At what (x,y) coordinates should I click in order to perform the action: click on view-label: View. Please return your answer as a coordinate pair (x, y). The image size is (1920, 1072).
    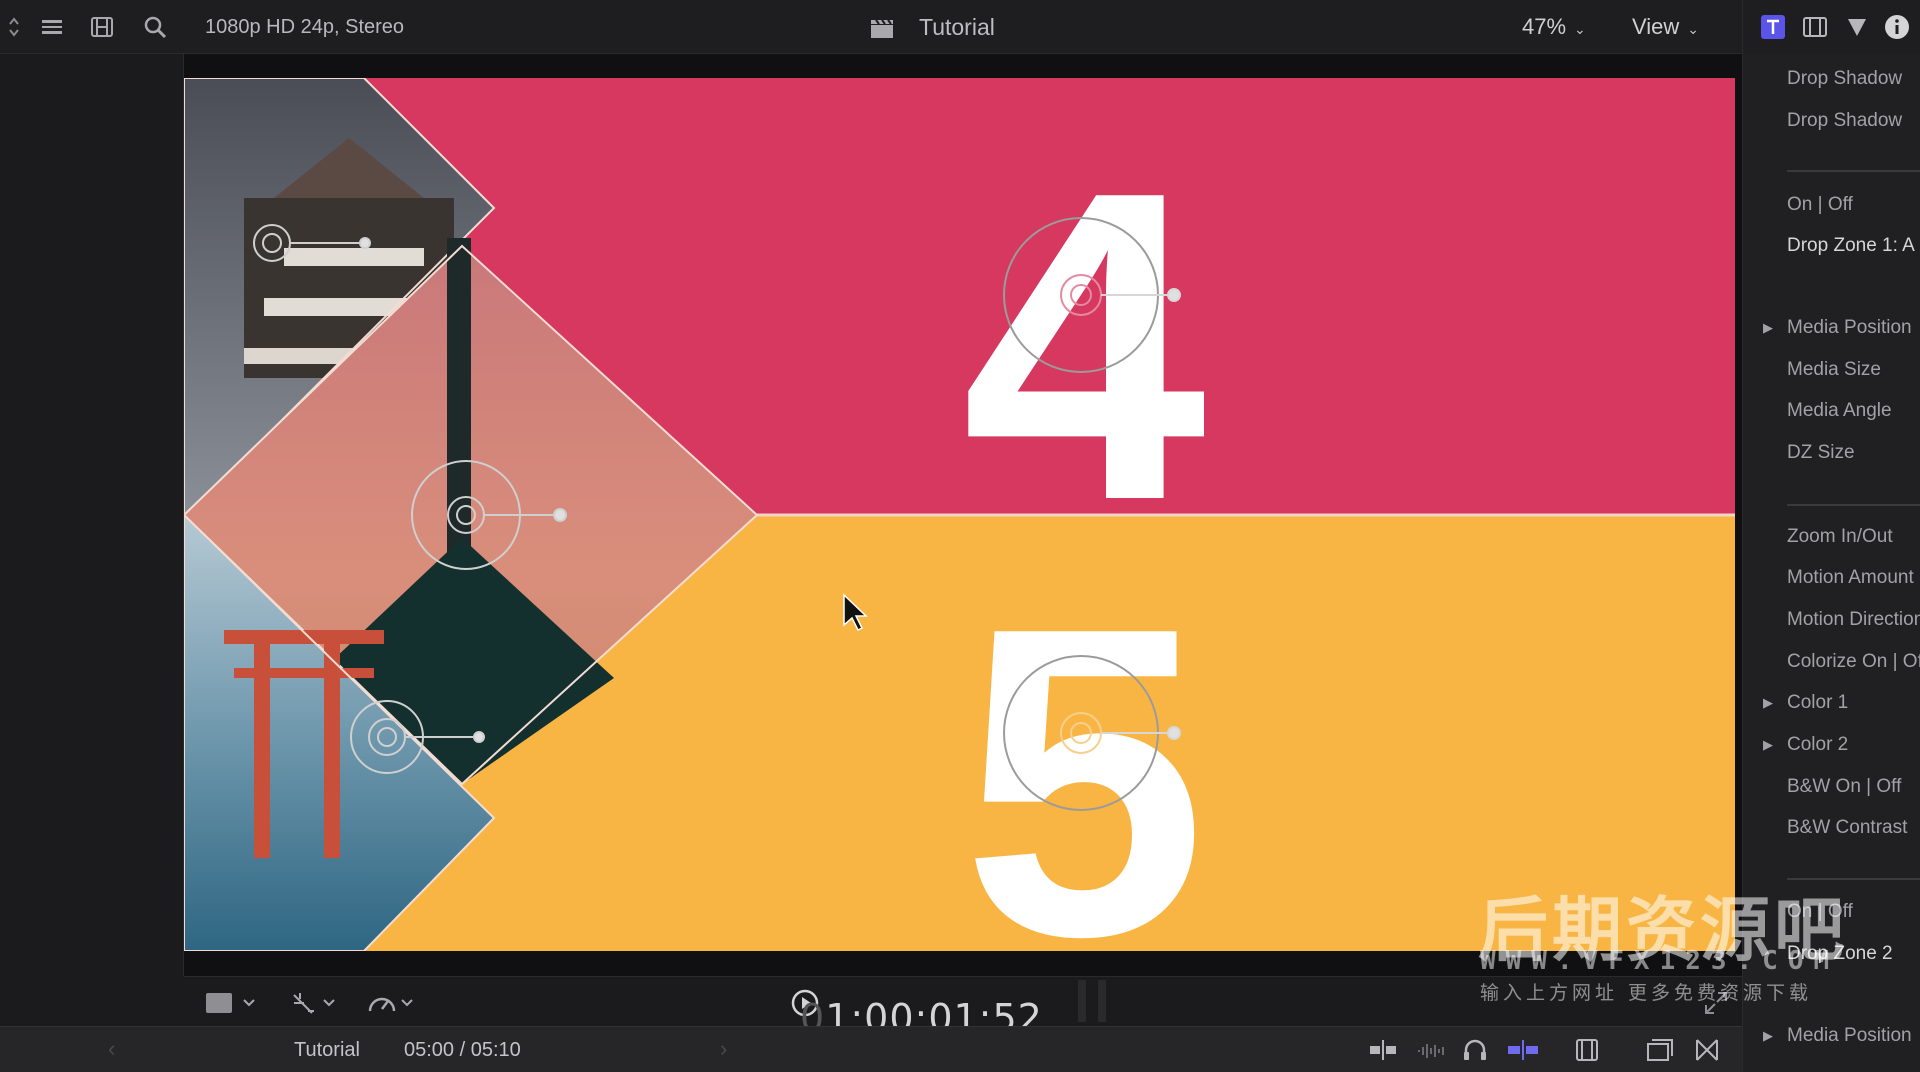
    Looking at the image, I should click on (1656, 26).